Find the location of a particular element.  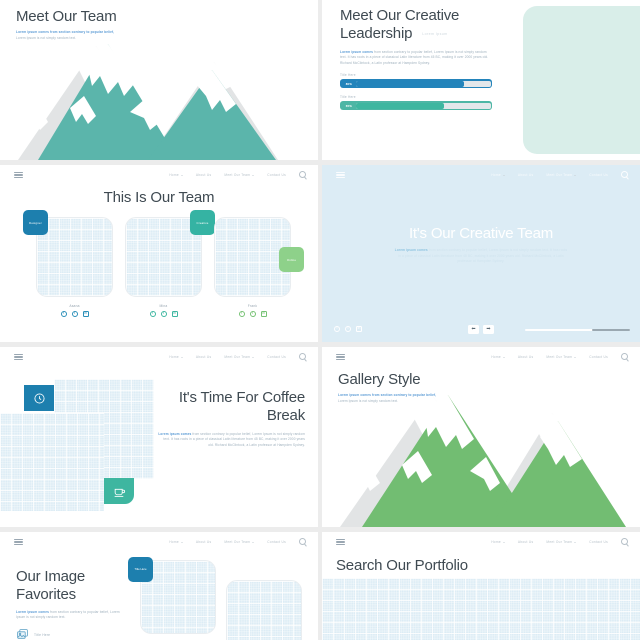

mint-panel is located at coordinates (581, 80).